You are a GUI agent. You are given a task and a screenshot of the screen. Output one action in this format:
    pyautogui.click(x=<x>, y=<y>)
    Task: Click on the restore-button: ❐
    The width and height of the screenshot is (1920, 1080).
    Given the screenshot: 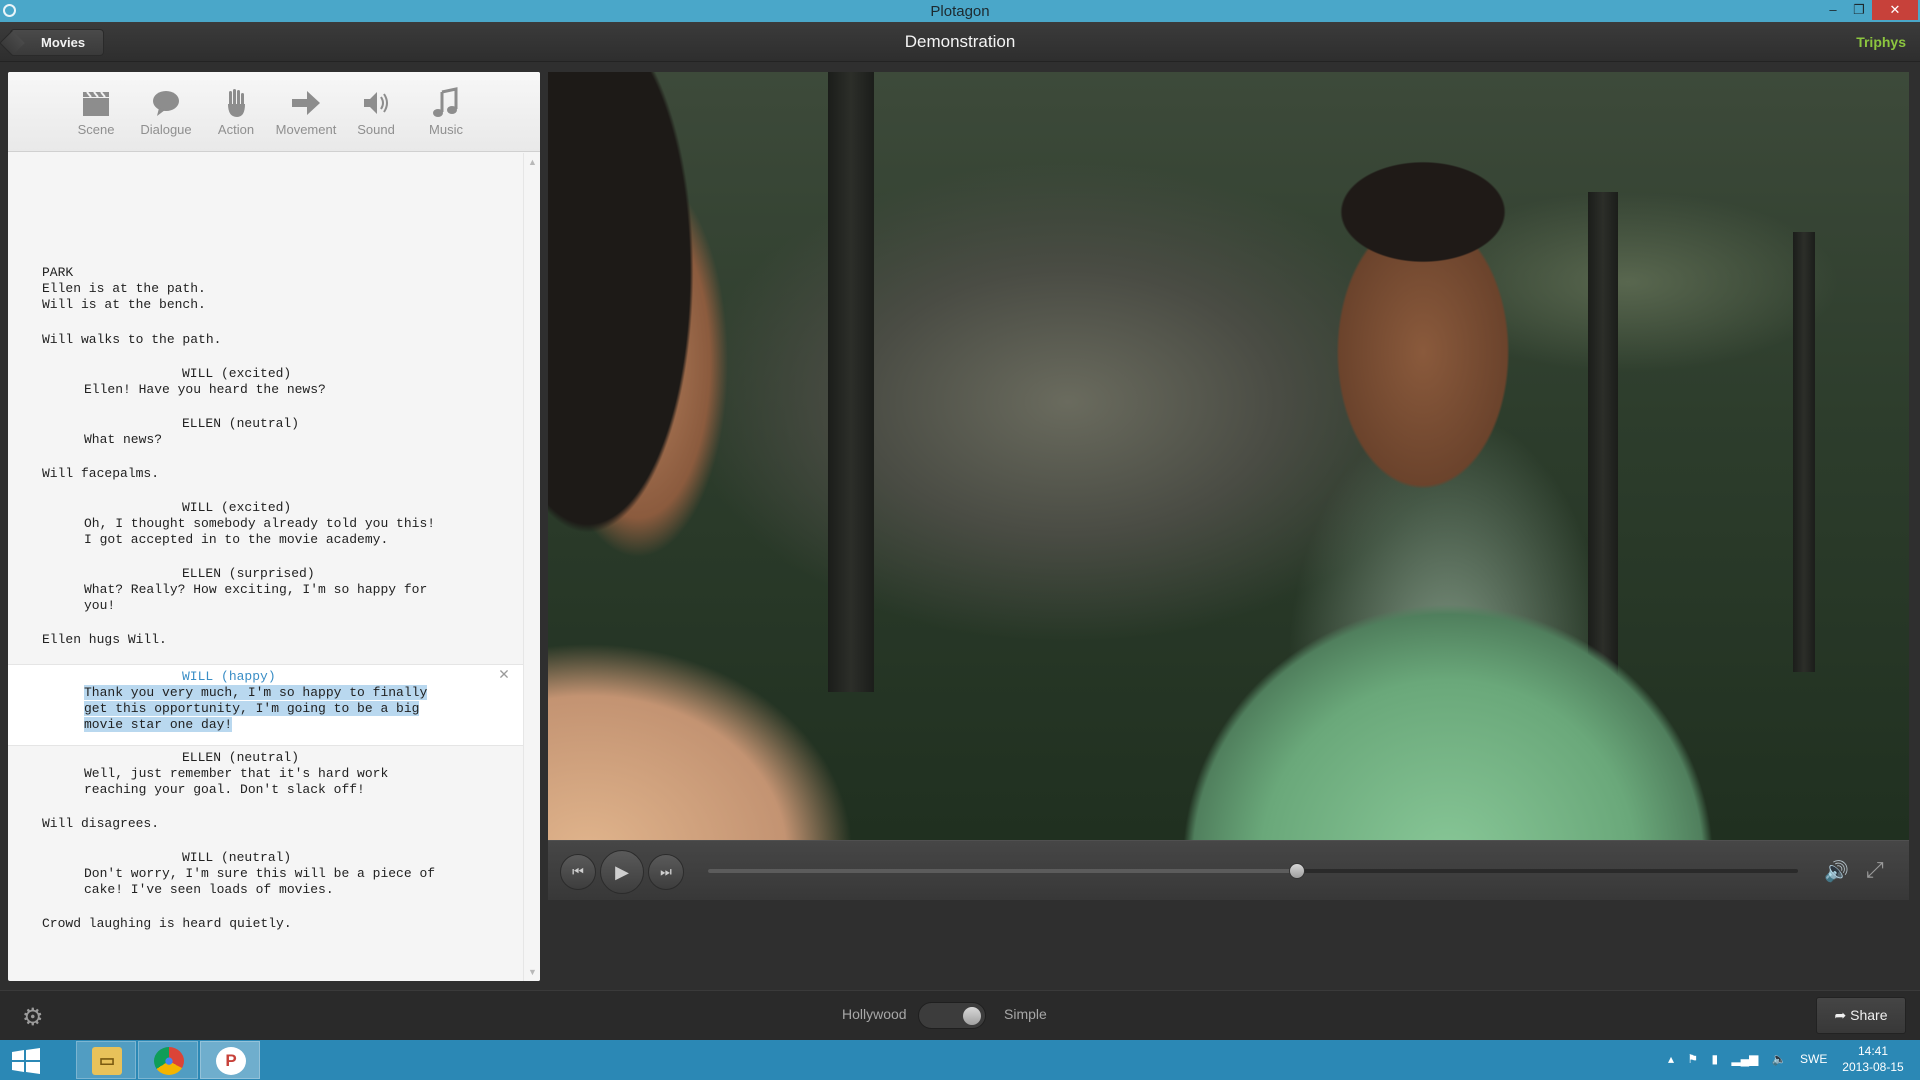 What is the action you would take?
    pyautogui.click(x=1859, y=10)
    